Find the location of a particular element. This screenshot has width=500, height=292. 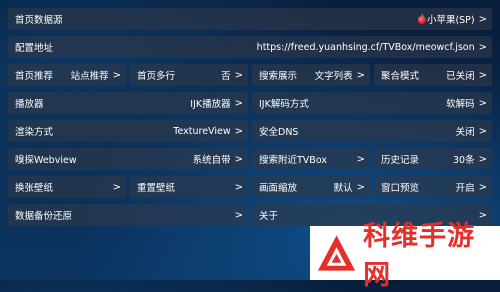

setting-label: 历史记录 is located at coordinates (400, 160).